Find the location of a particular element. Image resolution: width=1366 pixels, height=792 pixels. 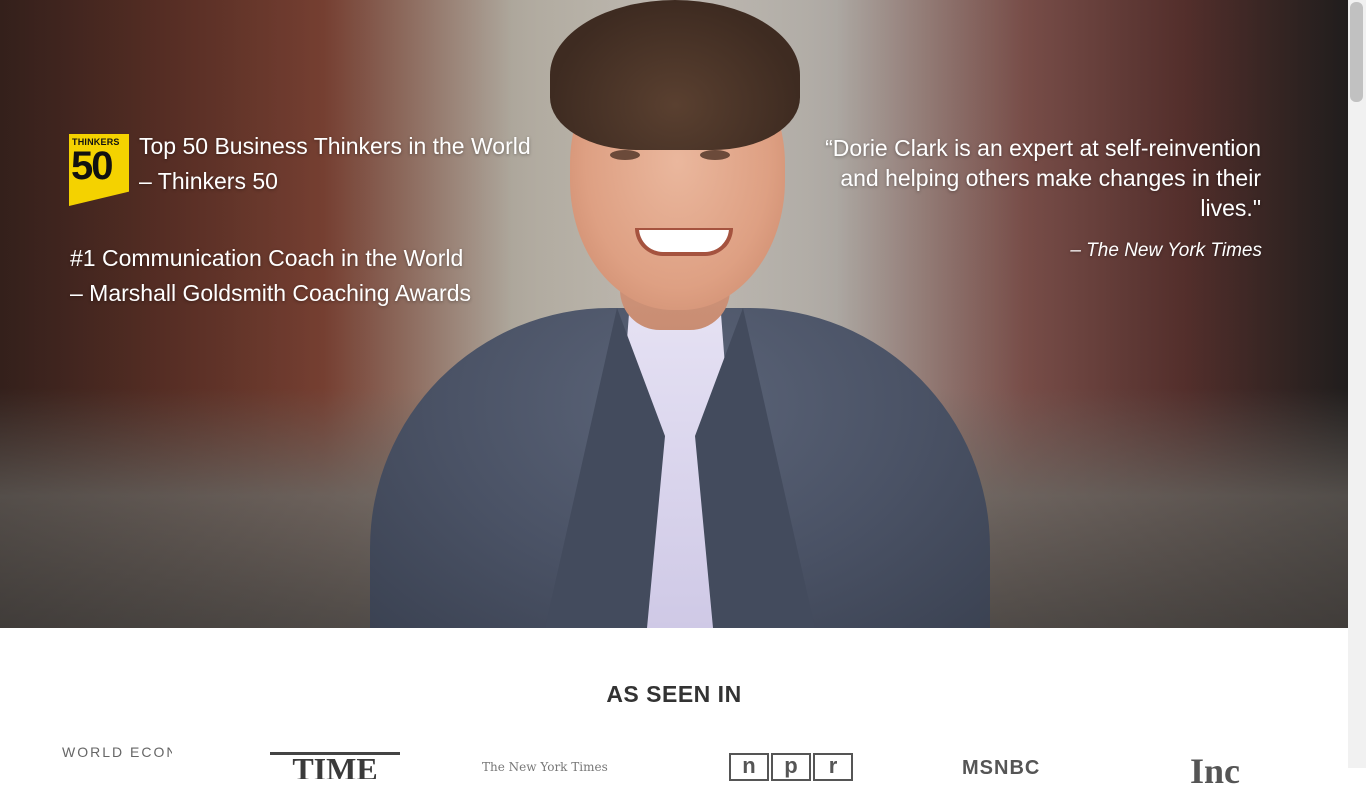

scrollbar-thumb is located at coordinates (1356, 52).